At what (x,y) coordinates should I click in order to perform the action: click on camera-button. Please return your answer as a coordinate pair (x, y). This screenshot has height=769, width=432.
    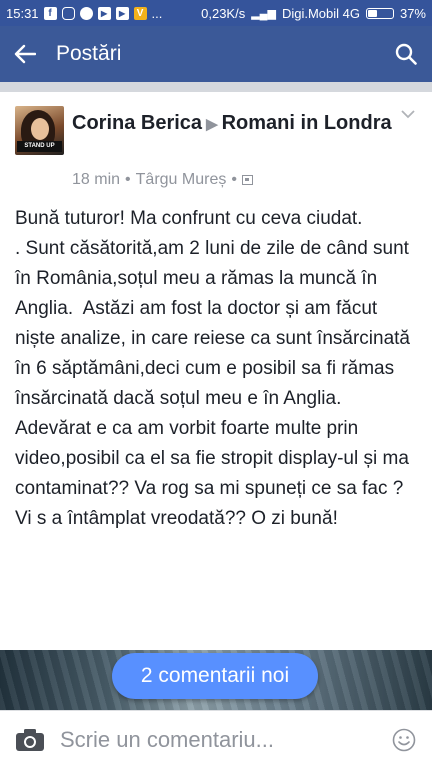
    Looking at the image, I should click on (30, 740).